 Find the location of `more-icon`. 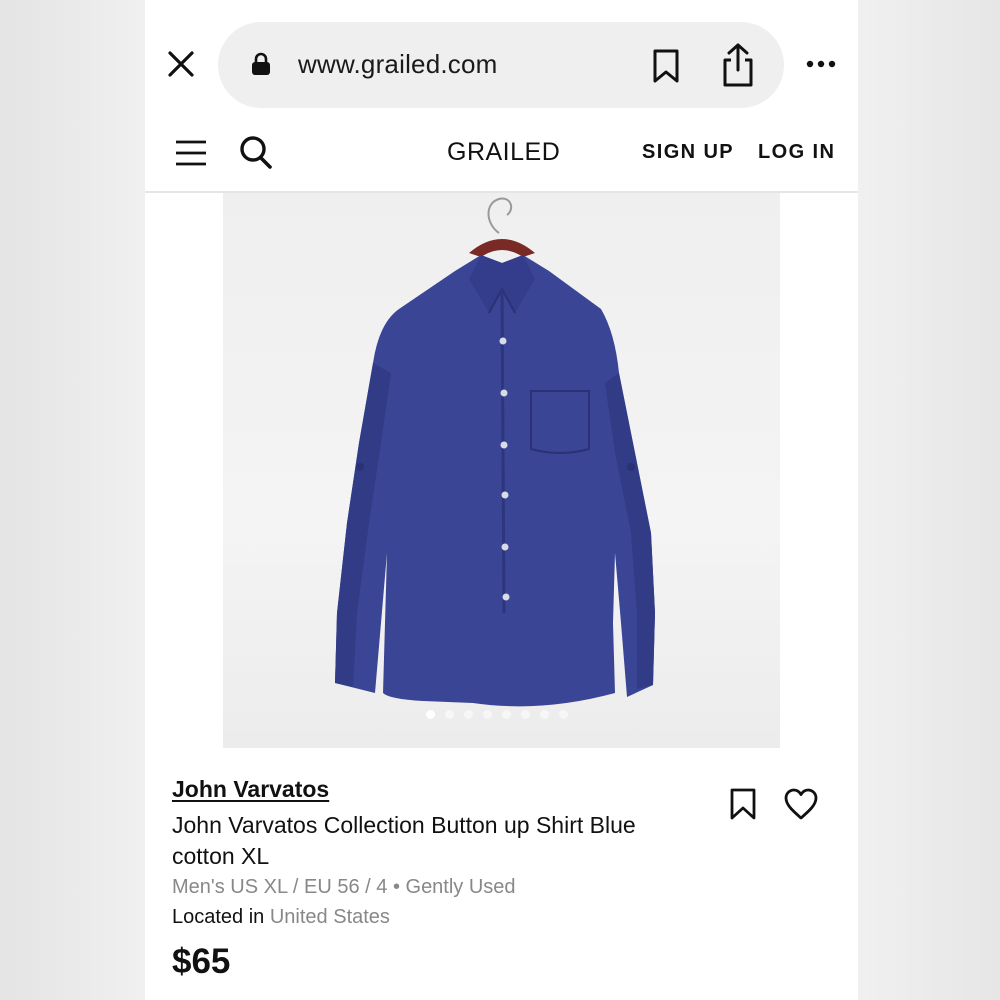

more-icon is located at coordinates (821, 64).